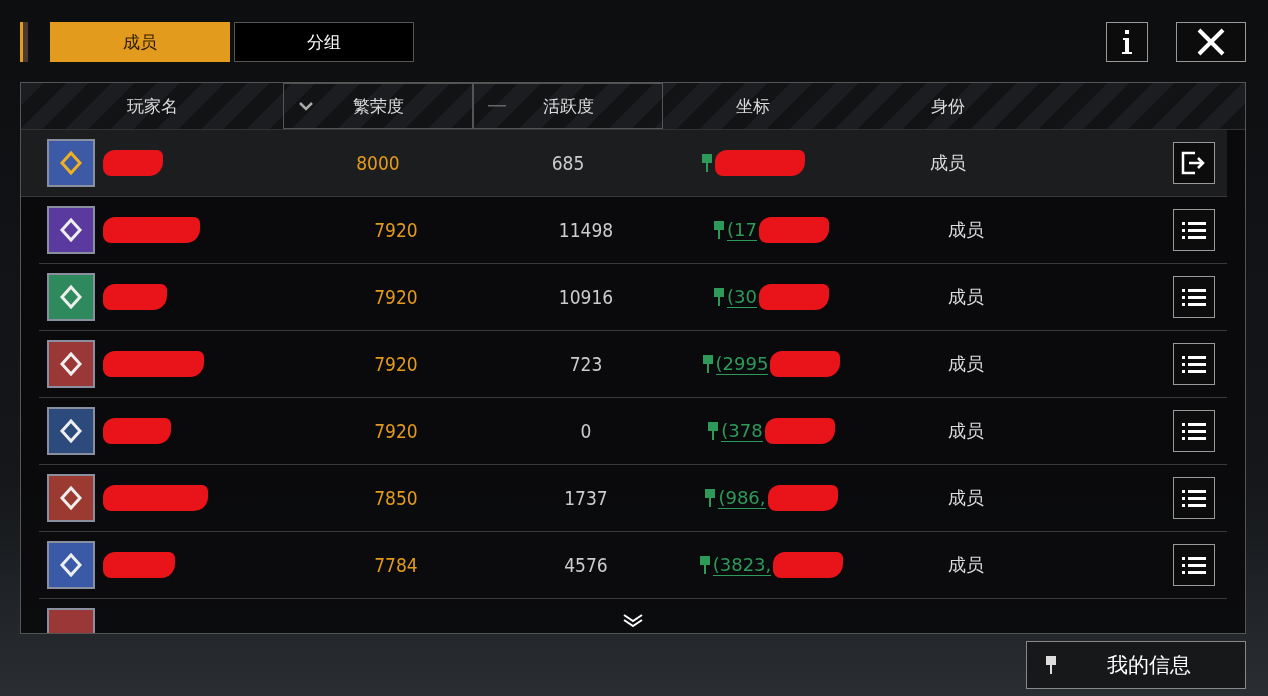  I want to click on activity-value: 4576, so click(586, 565).